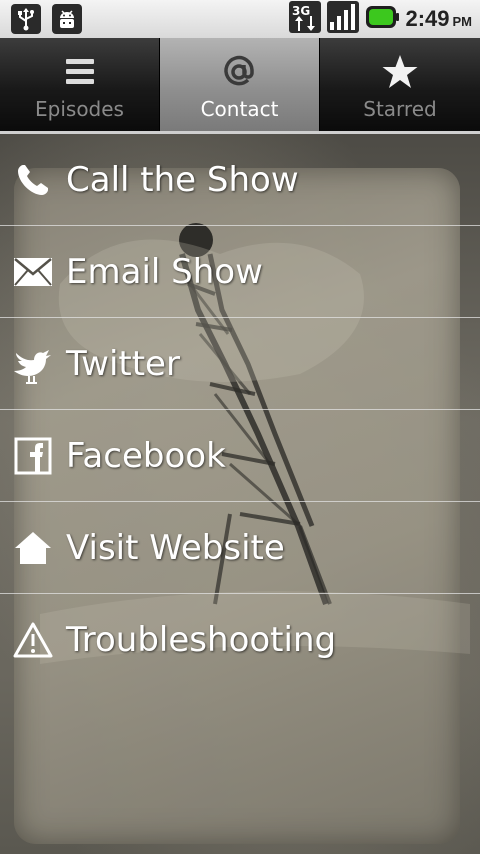 This screenshot has height=854, width=480. I want to click on clock: 2:49 PM, so click(438, 19).